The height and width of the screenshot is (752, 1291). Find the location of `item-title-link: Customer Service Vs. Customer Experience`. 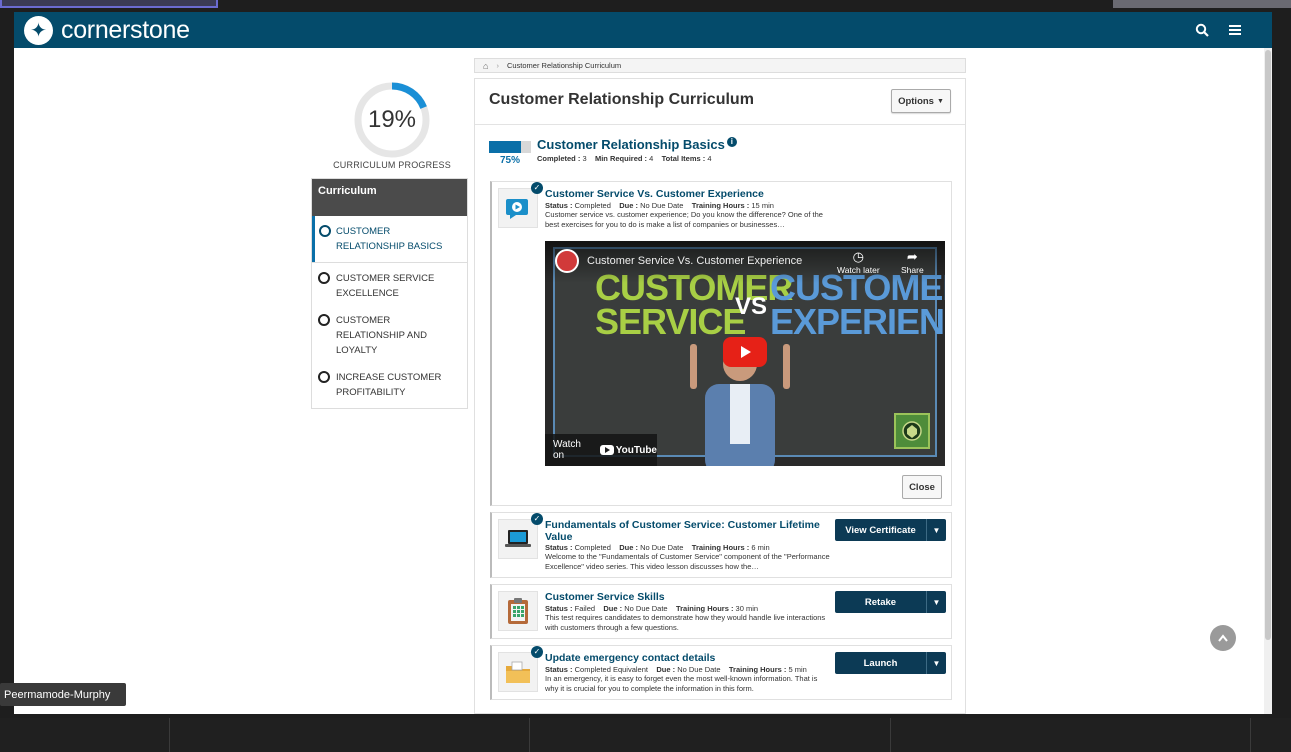

item-title-link: Customer Service Vs. Customer Experience is located at coordinates (685, 194).